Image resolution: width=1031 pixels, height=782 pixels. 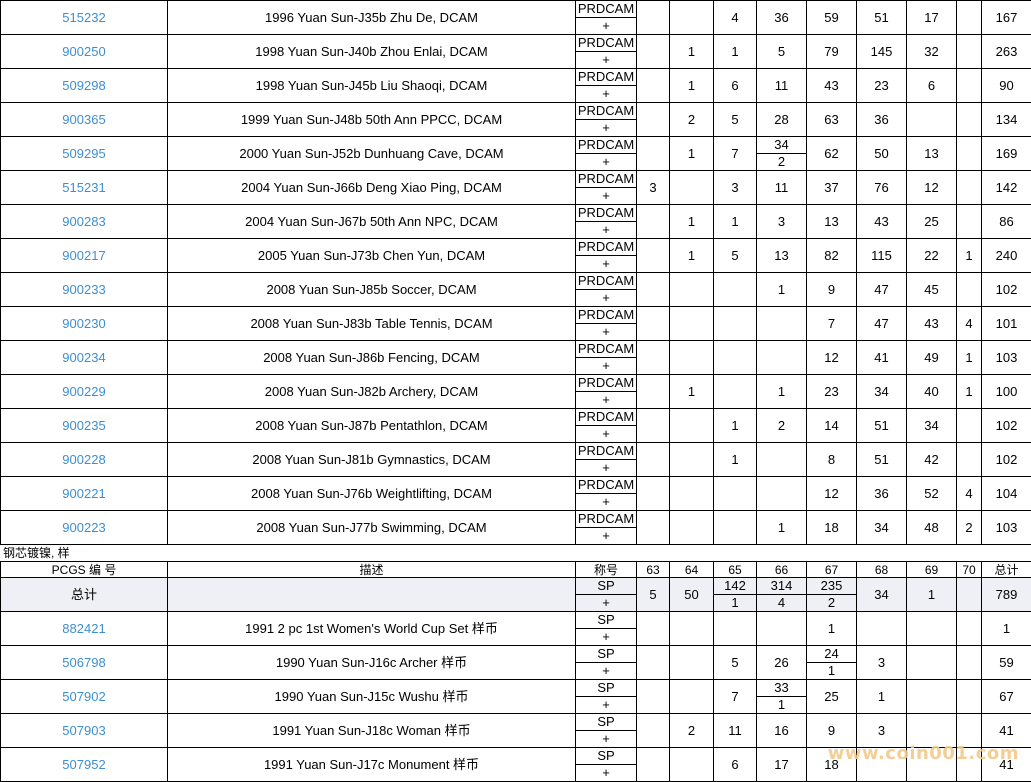 What do you see at coordinates (781, 17) in the screenshot?
I see `grade-66-count: 36` at bounding box center [781, 17].